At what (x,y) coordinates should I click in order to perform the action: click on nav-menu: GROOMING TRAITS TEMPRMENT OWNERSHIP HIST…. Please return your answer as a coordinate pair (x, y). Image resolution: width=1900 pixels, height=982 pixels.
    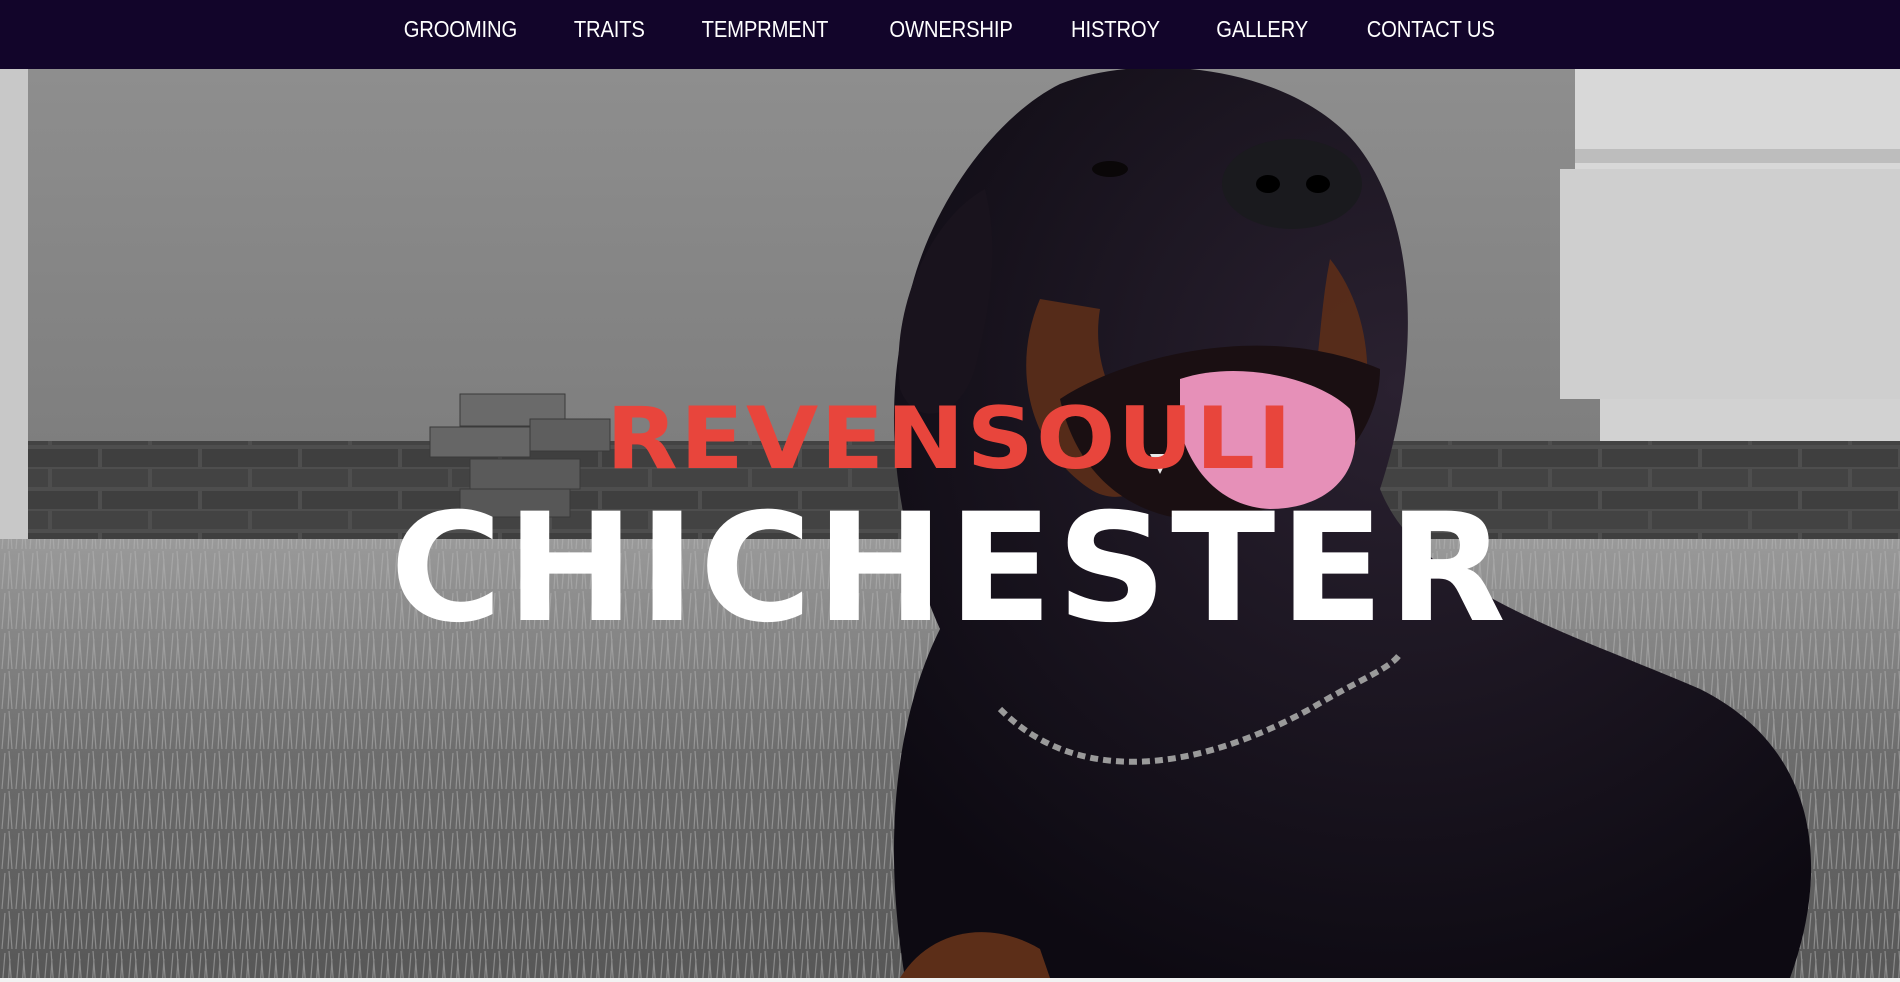
    Looking at the image, I should click on (950, 29).